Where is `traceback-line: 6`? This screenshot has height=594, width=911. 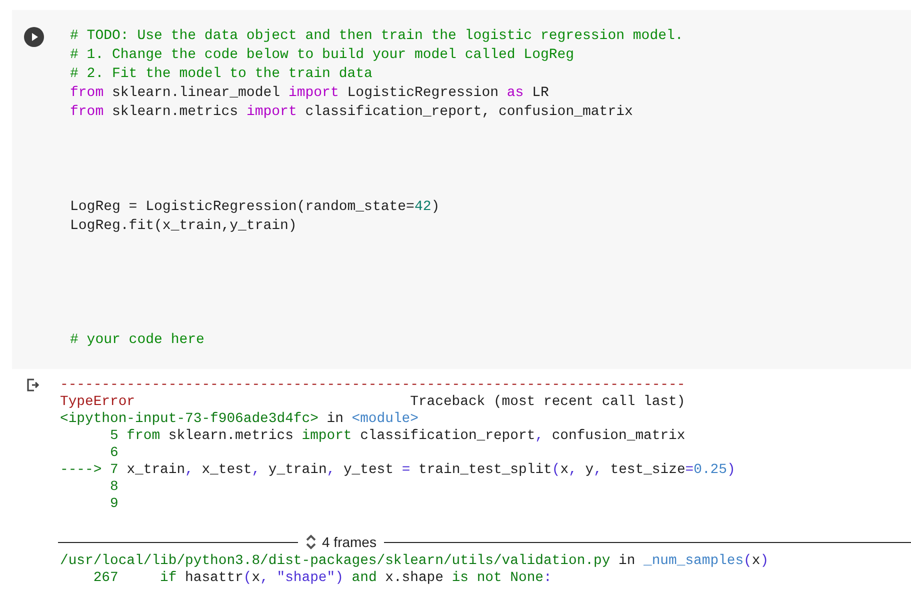 traceback-line: 6 is located at coordinates (114, 453).